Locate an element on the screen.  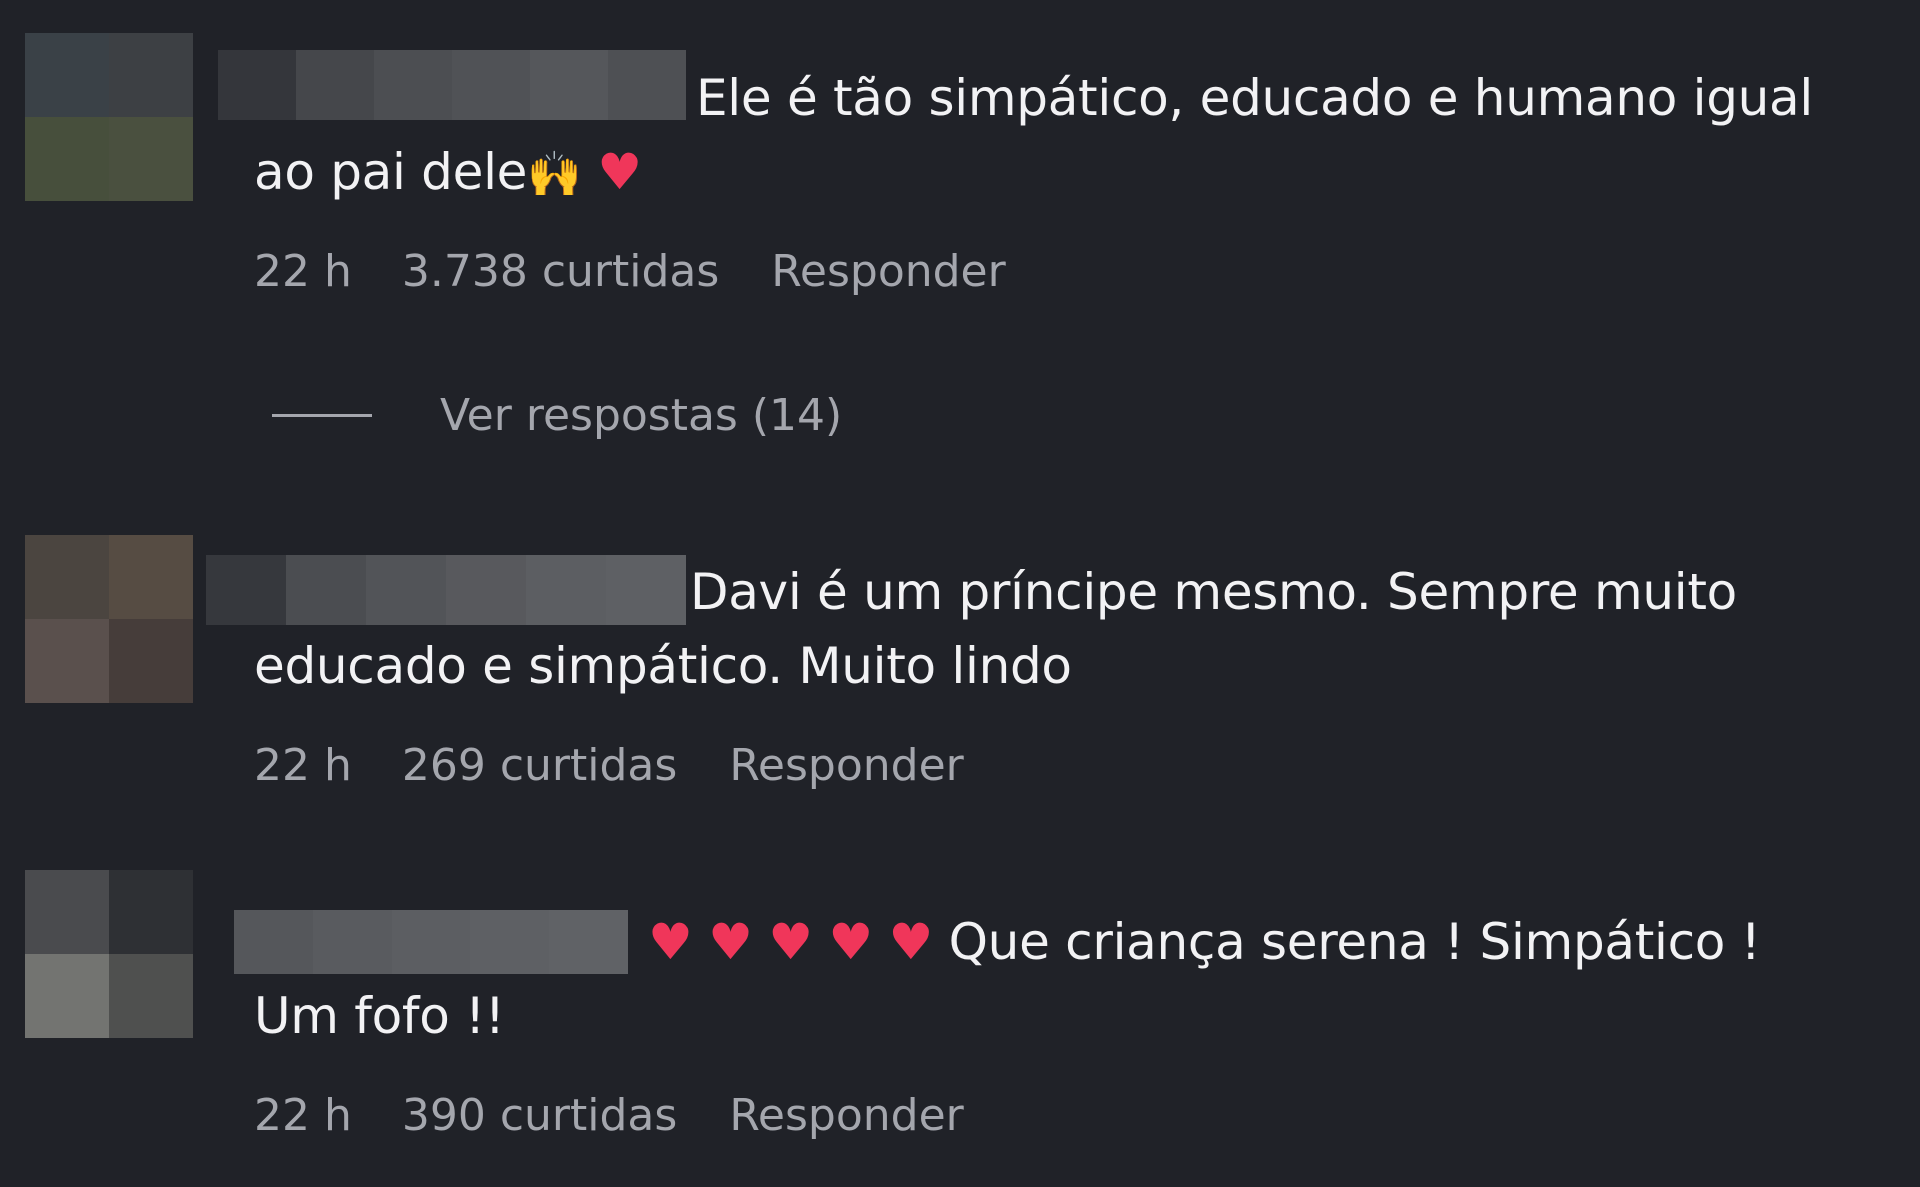
view-replies-button: Ver respostas (14) is located at coordinates (557, 415).